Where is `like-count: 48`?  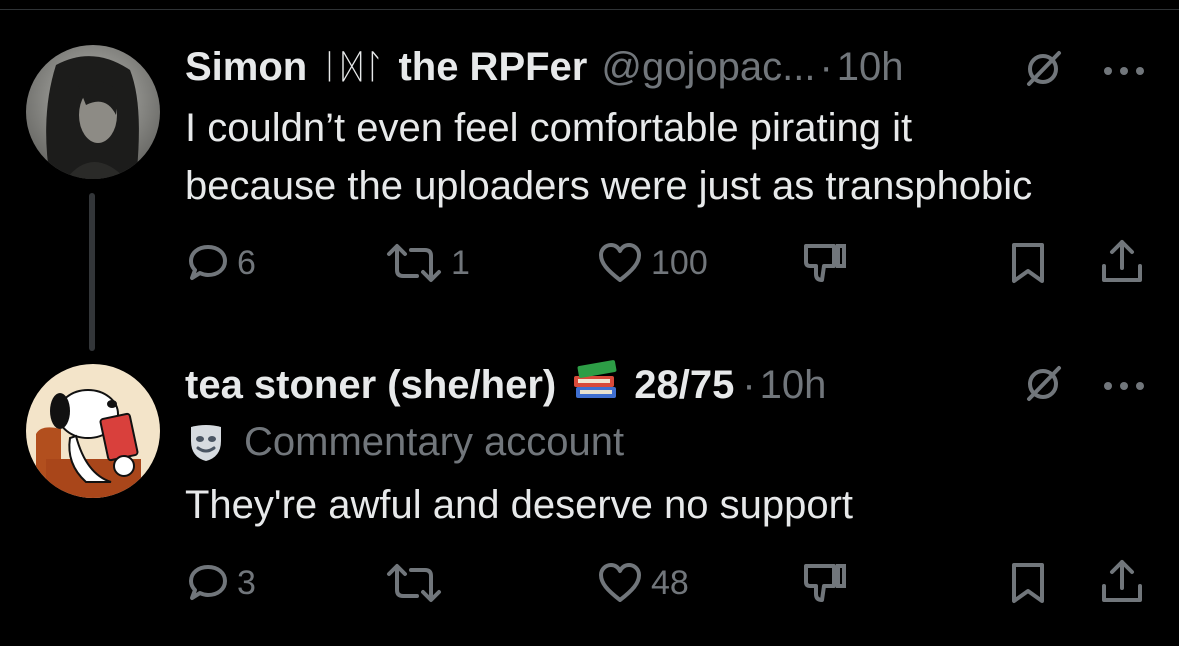
like-count: 48 is located at coordinates (670, 582).